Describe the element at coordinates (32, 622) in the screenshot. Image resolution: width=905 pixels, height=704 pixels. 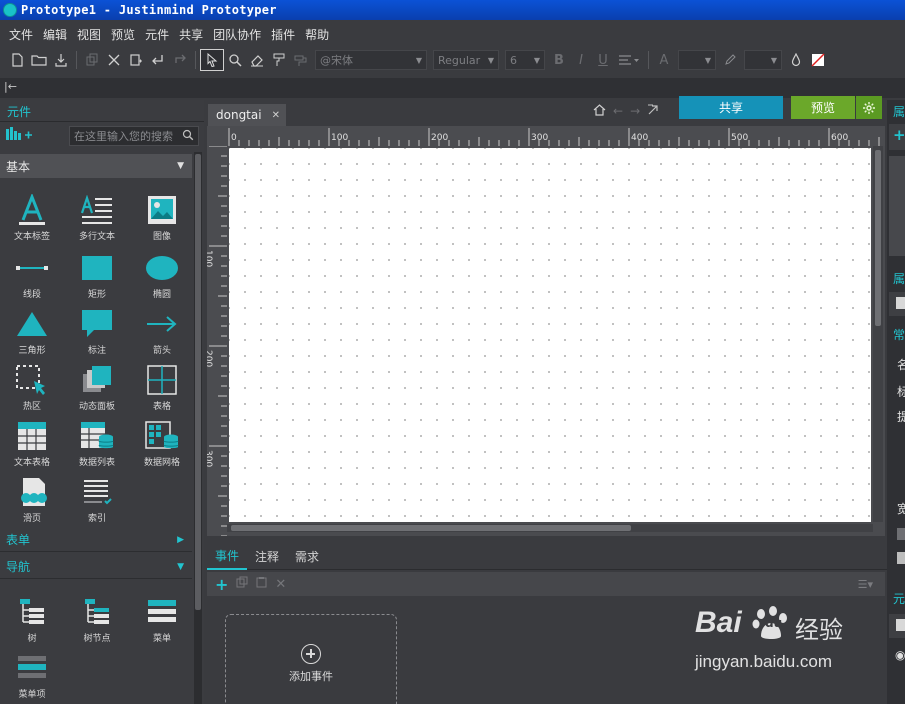
I see `widget-tree: 树` at that location.